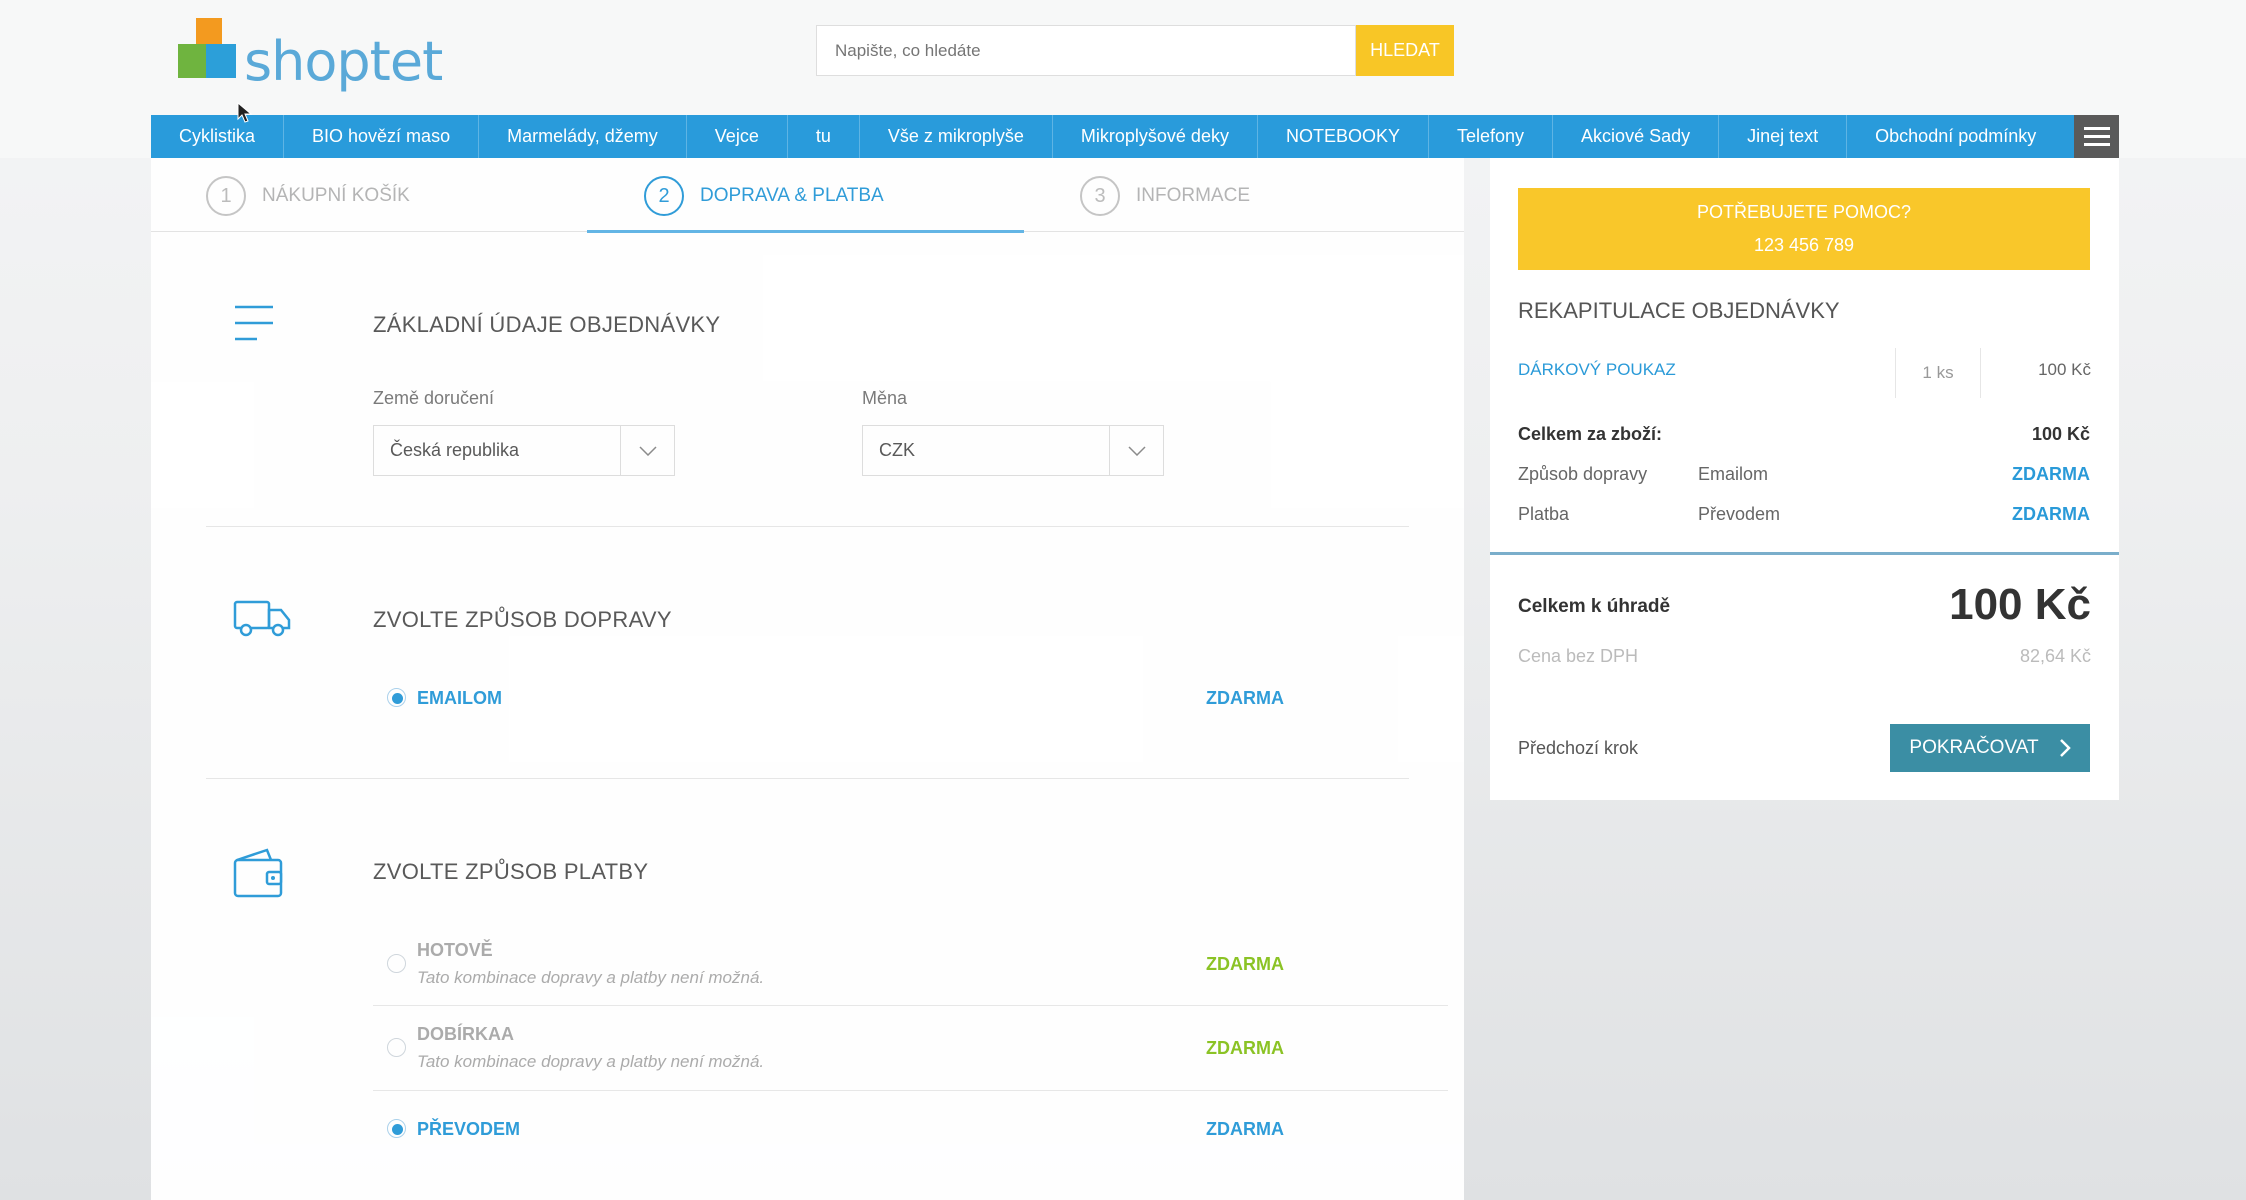  Describe the element at coordinates (1193, 195) in the screenshot. I see `step-label: INFORMACE` at that location.